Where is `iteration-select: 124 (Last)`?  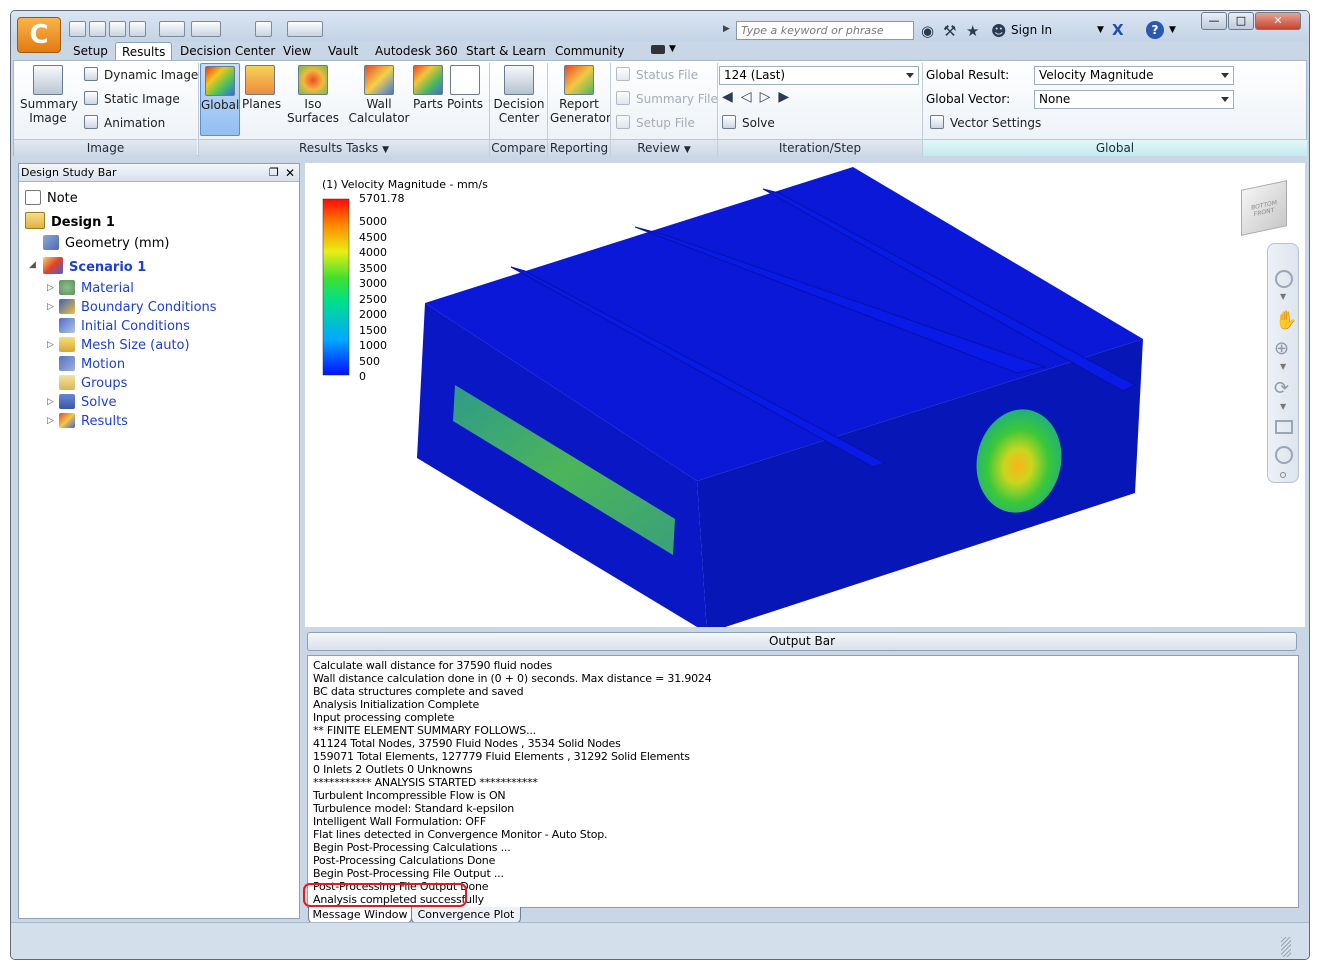 iteration-select: 124 (Last) is located at coordinates (819, 75).